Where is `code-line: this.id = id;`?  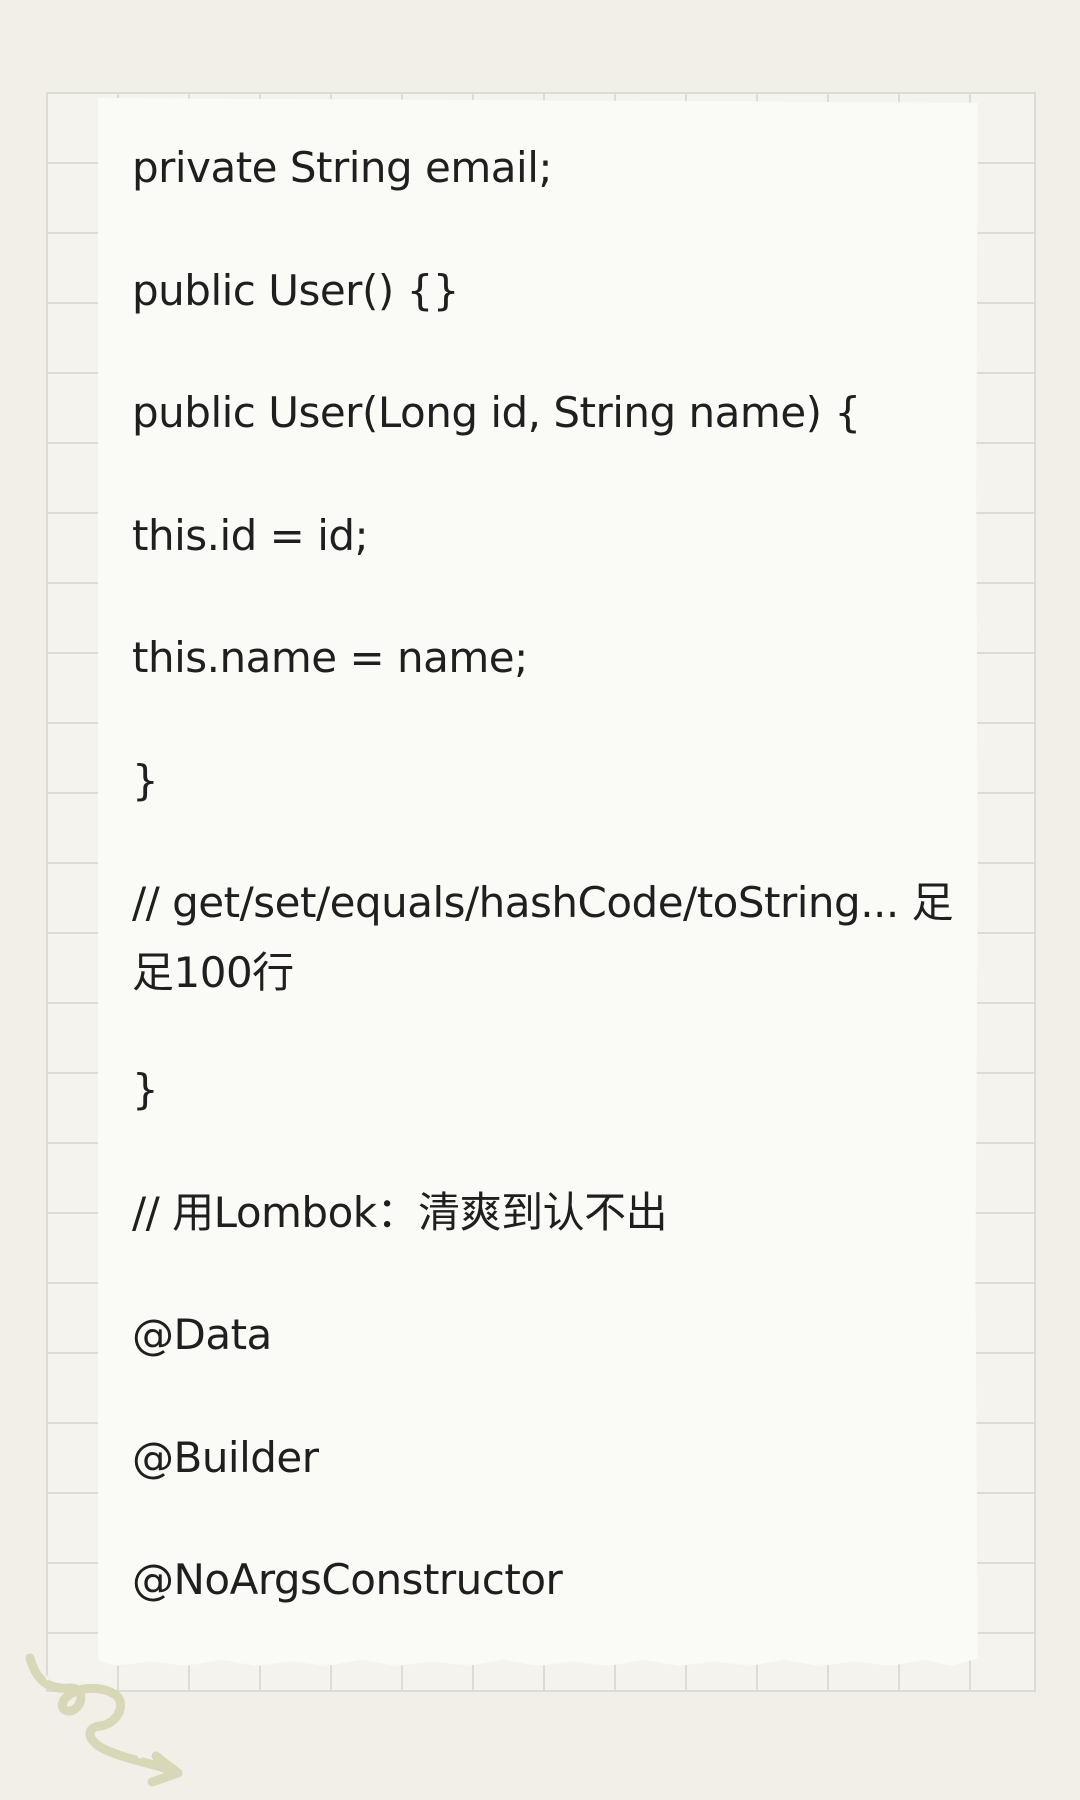 code-line: this.id = id; is located at coordinates (250, 535).